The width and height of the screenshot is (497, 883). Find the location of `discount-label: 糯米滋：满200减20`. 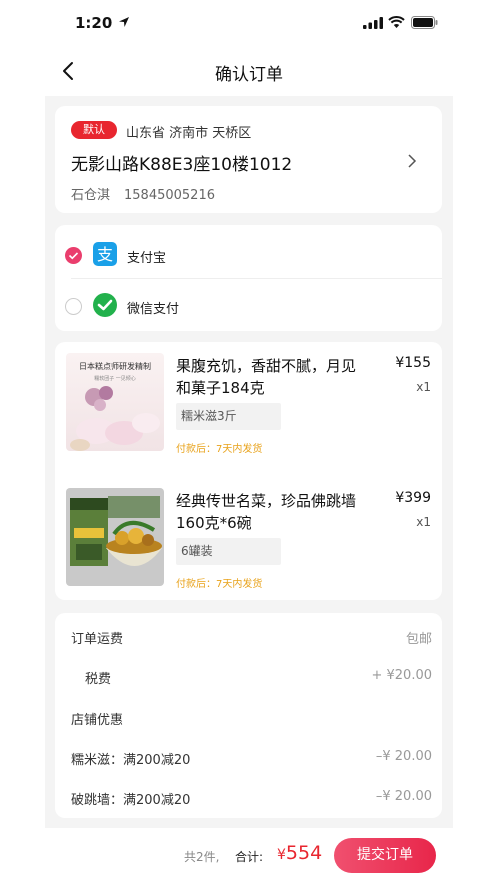

discount-label: 糯米滋：满200减20 is located at coordinates (131, 760).